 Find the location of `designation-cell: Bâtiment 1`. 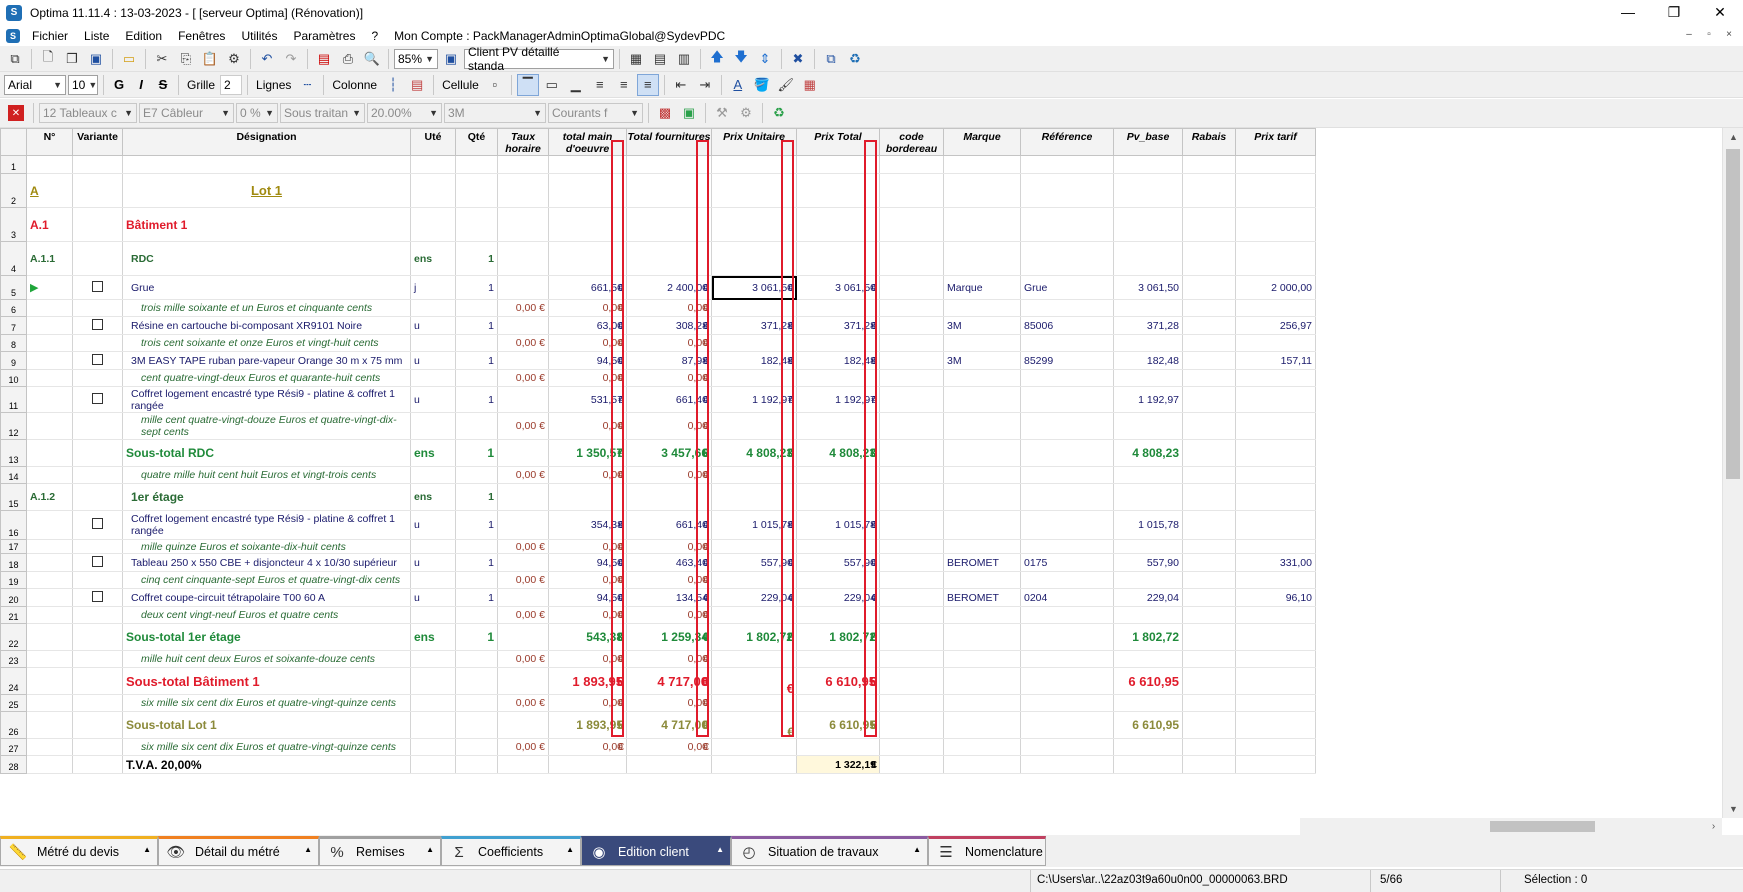

designation-cell: Bâtiment 1 is located at coordinates (266, 224).